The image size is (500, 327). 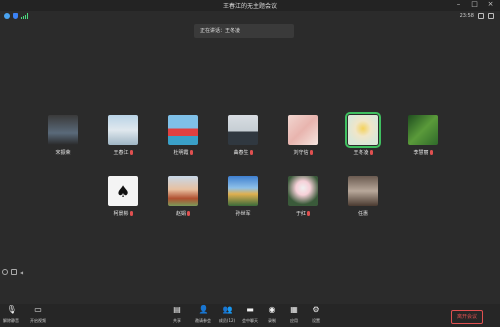 What do you see at coordinates (272, 315) in the screenshot?
I see `record-button: ◉ 录制` at bounding box center [272, 315].